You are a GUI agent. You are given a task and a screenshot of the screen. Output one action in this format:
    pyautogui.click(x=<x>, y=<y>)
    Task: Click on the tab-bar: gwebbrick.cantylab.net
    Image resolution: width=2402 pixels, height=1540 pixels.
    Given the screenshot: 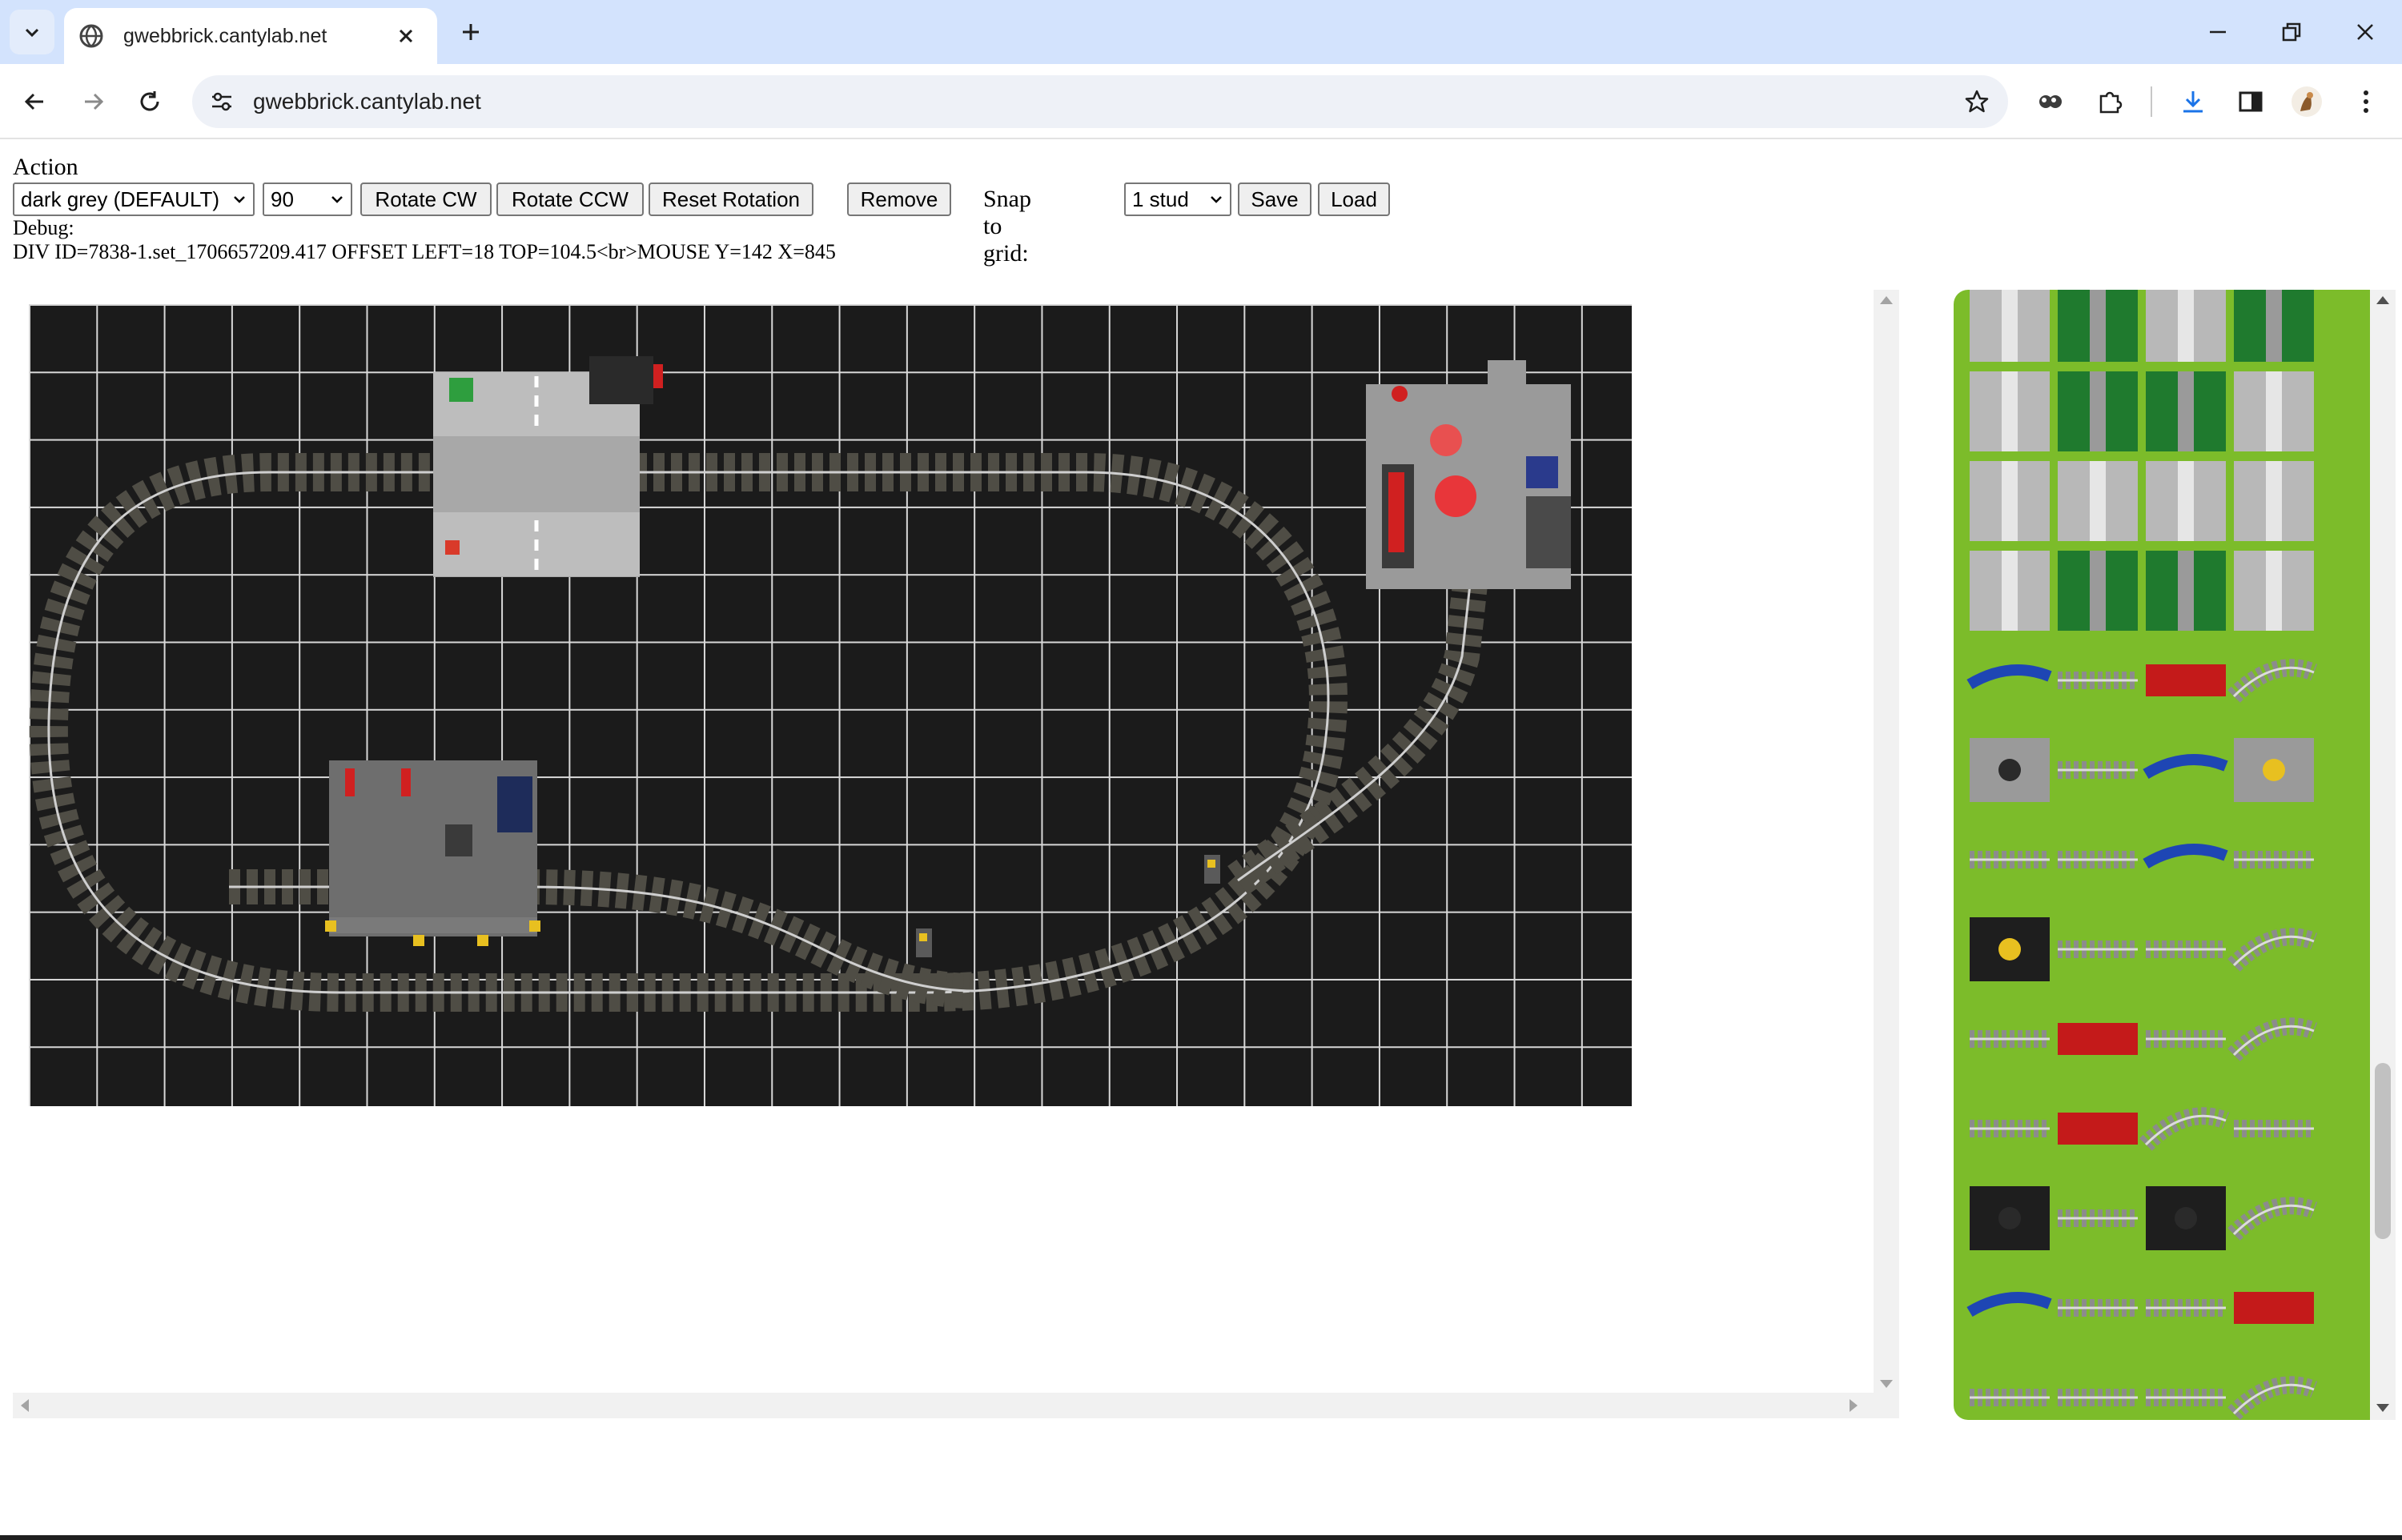 What is the action you would take?
    pyautogui.click(x=1201, y=32)
    